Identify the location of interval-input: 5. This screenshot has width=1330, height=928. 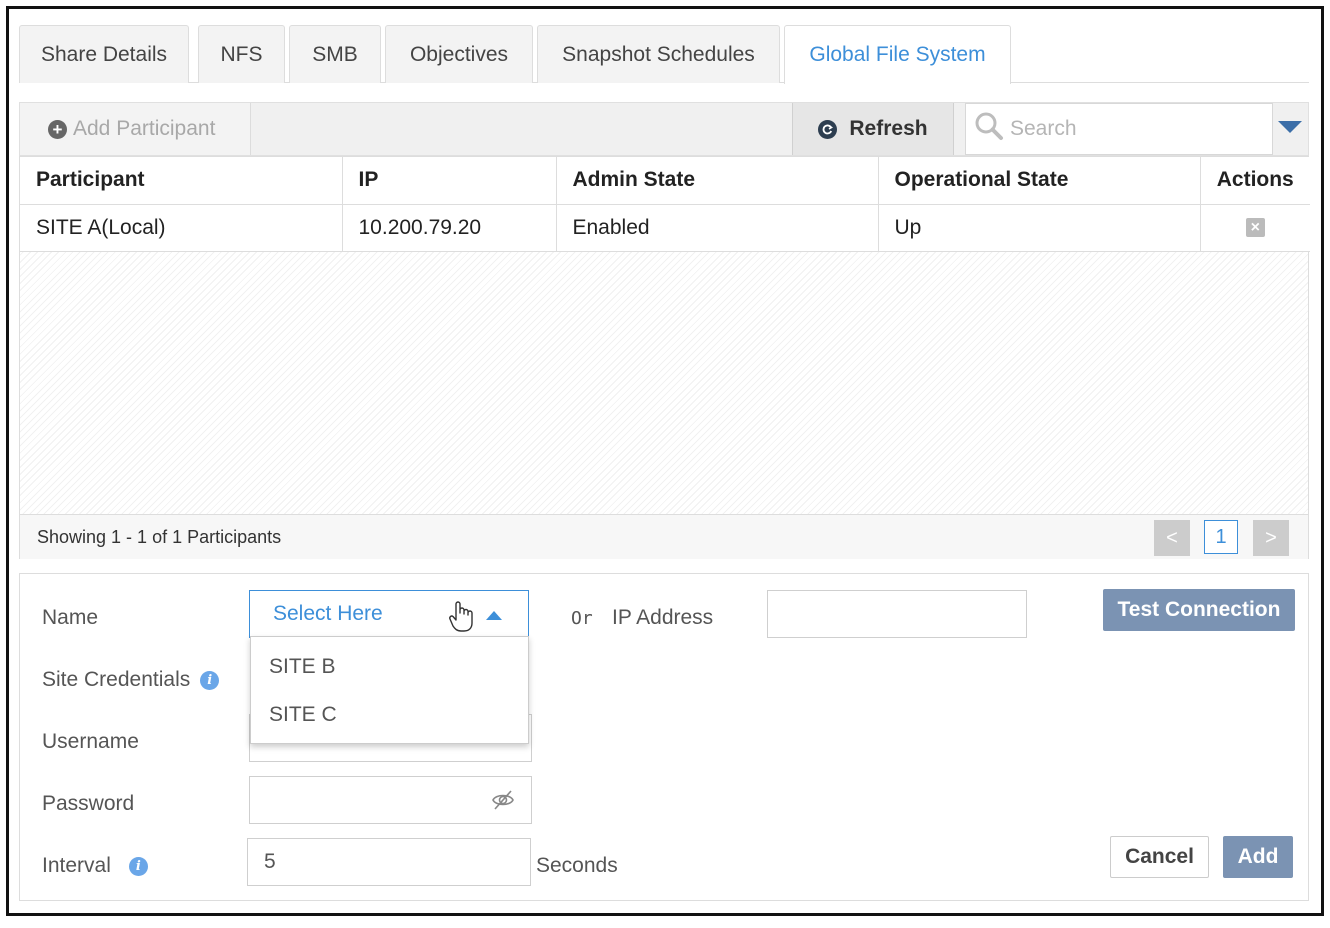
(389, 862).